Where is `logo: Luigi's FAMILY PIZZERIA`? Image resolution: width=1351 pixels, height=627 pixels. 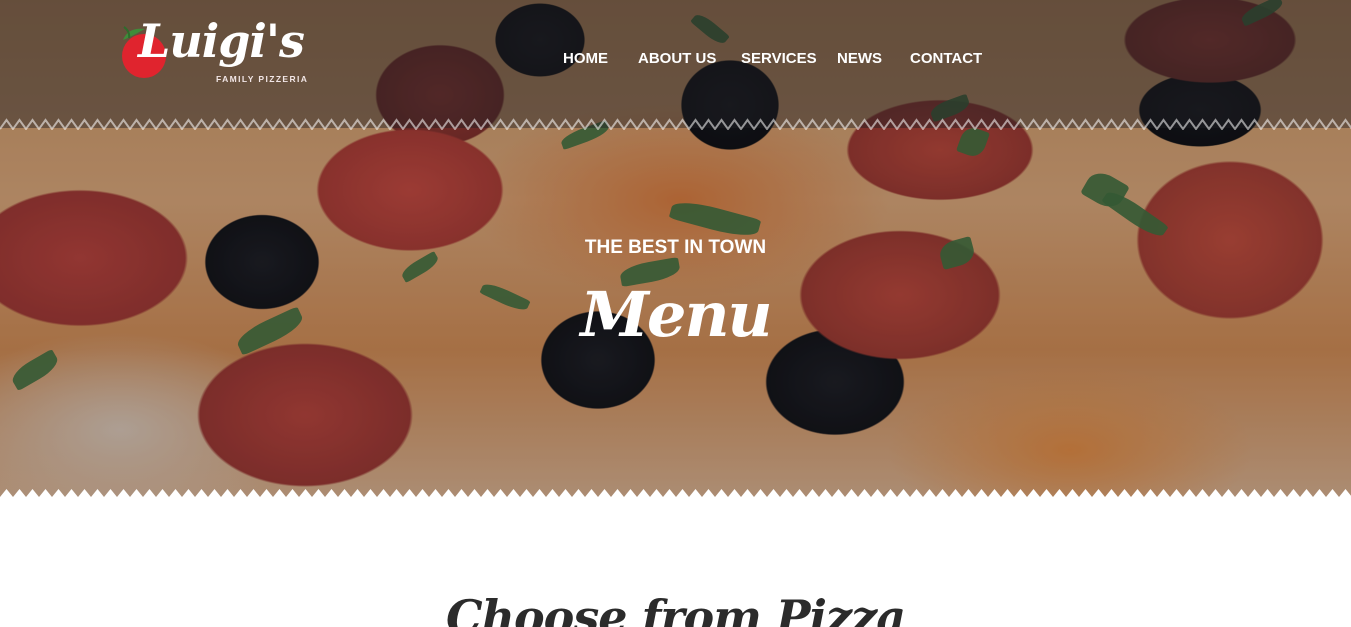
logo: Luigi's FAMILY PIZZERIA is located at coordinates (218, 58).